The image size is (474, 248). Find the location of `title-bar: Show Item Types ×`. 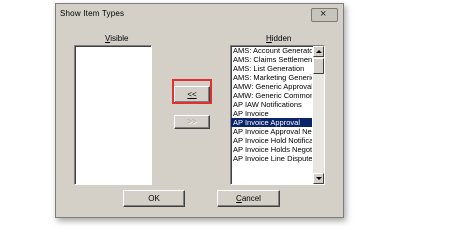

title-bar: Show Item Types × is located at coordinates (199, 13).